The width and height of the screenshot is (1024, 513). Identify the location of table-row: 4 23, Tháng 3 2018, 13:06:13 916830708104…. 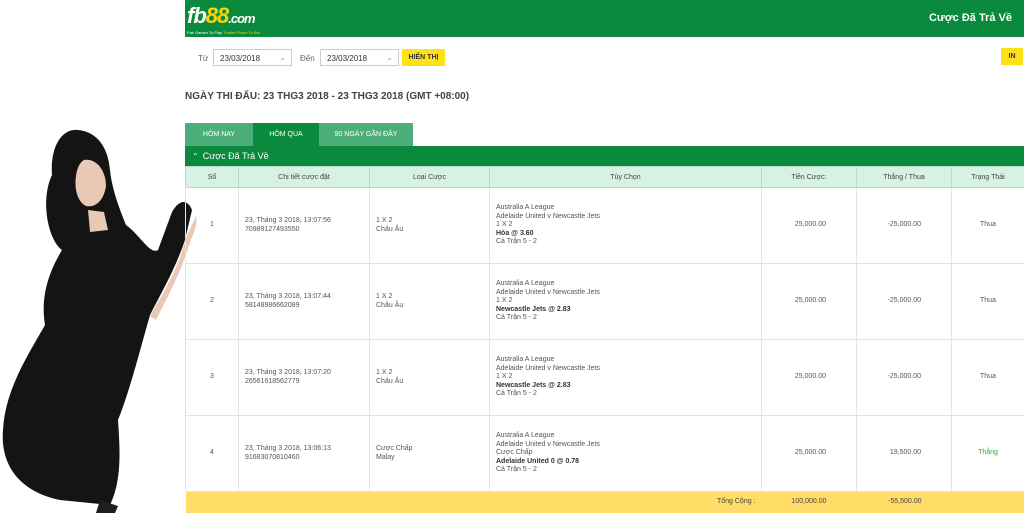
(604, 453).